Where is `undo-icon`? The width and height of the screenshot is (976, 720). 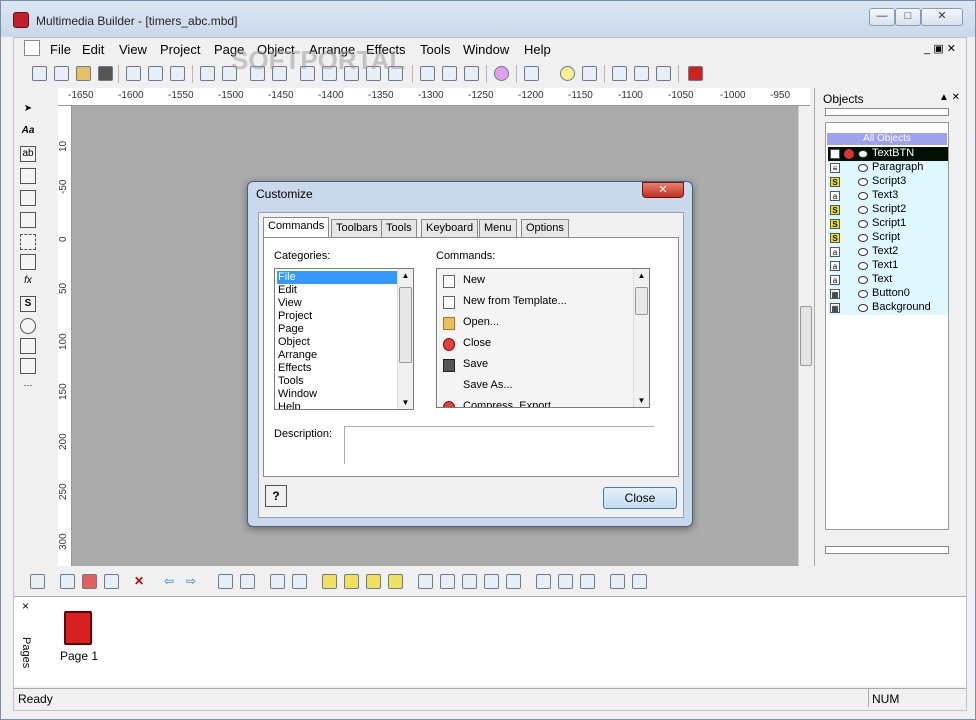
undo-icon is located at coordinates (207, 73).